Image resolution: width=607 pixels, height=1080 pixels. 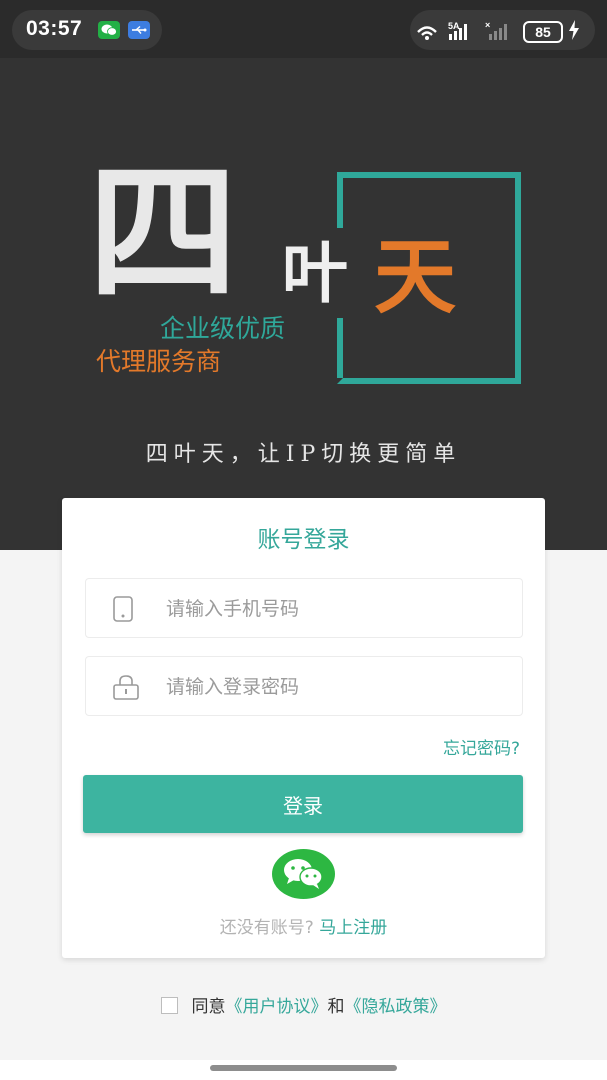 What do you see at coordinates (266, 928) in the screenshot?
I see `no-account-text: 还没有账号?` at bounding box center [266, 928].